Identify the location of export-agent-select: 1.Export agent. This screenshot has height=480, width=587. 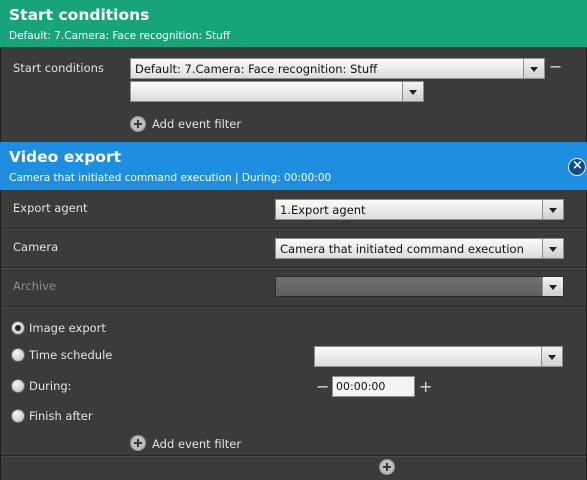
(419, 209).